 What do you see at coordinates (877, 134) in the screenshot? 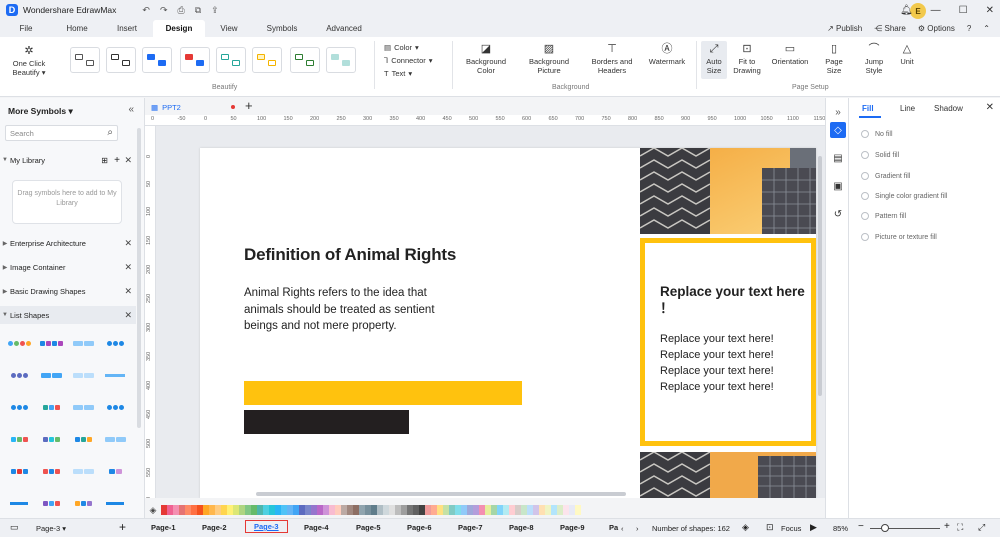
I see `fill-option-no-fill: No fill` at bounding box center [877, 134].